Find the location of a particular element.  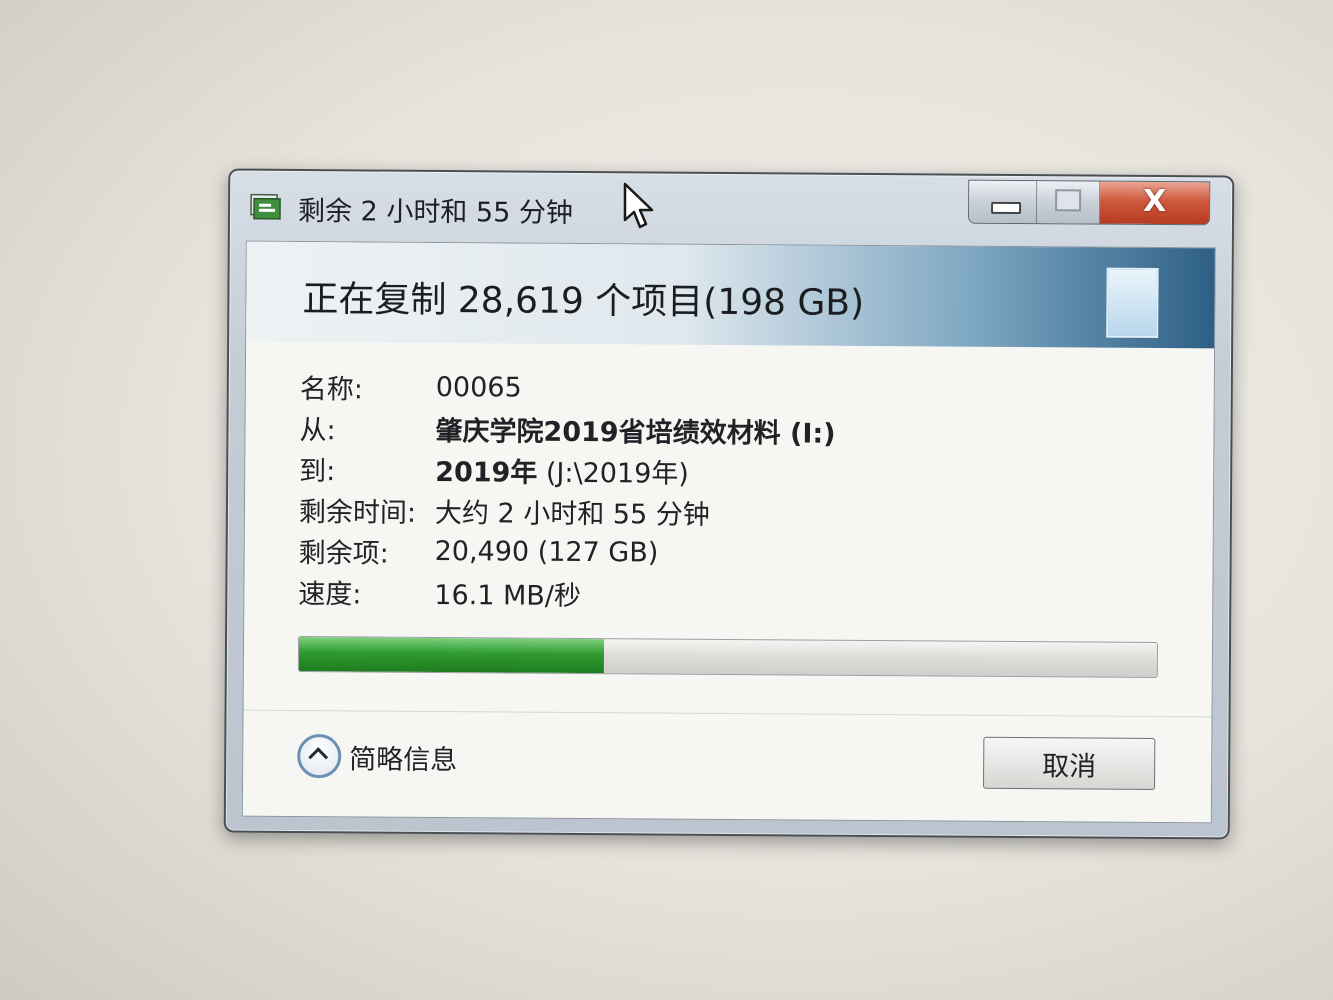

maximize-button is located at coordinates (1069, 202).